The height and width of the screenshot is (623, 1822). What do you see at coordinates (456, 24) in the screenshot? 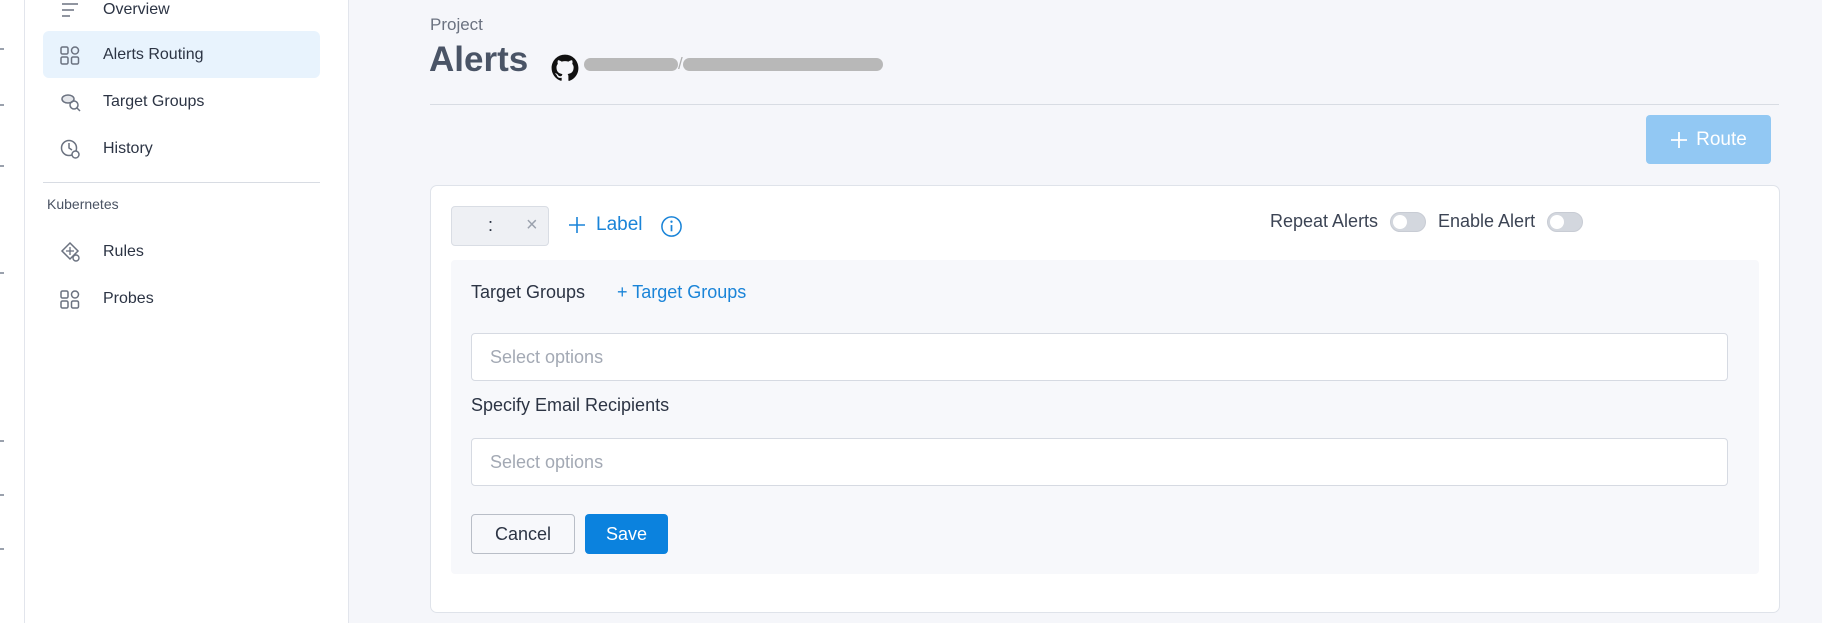
I see `breadcrumb: Project` at bounding box center [456, 24].